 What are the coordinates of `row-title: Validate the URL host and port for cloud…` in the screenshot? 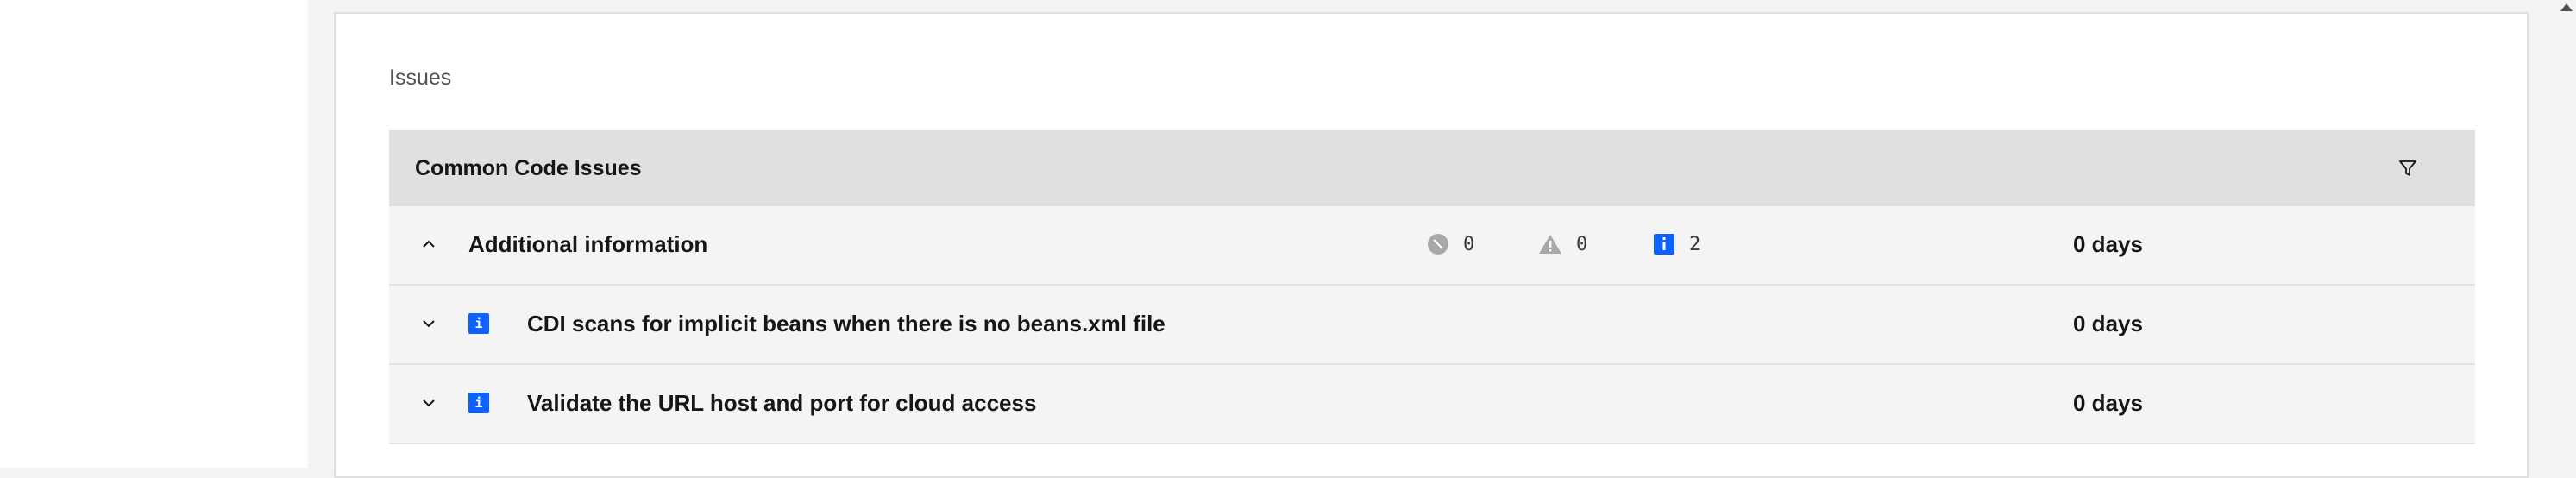 It's located at (782, 403).